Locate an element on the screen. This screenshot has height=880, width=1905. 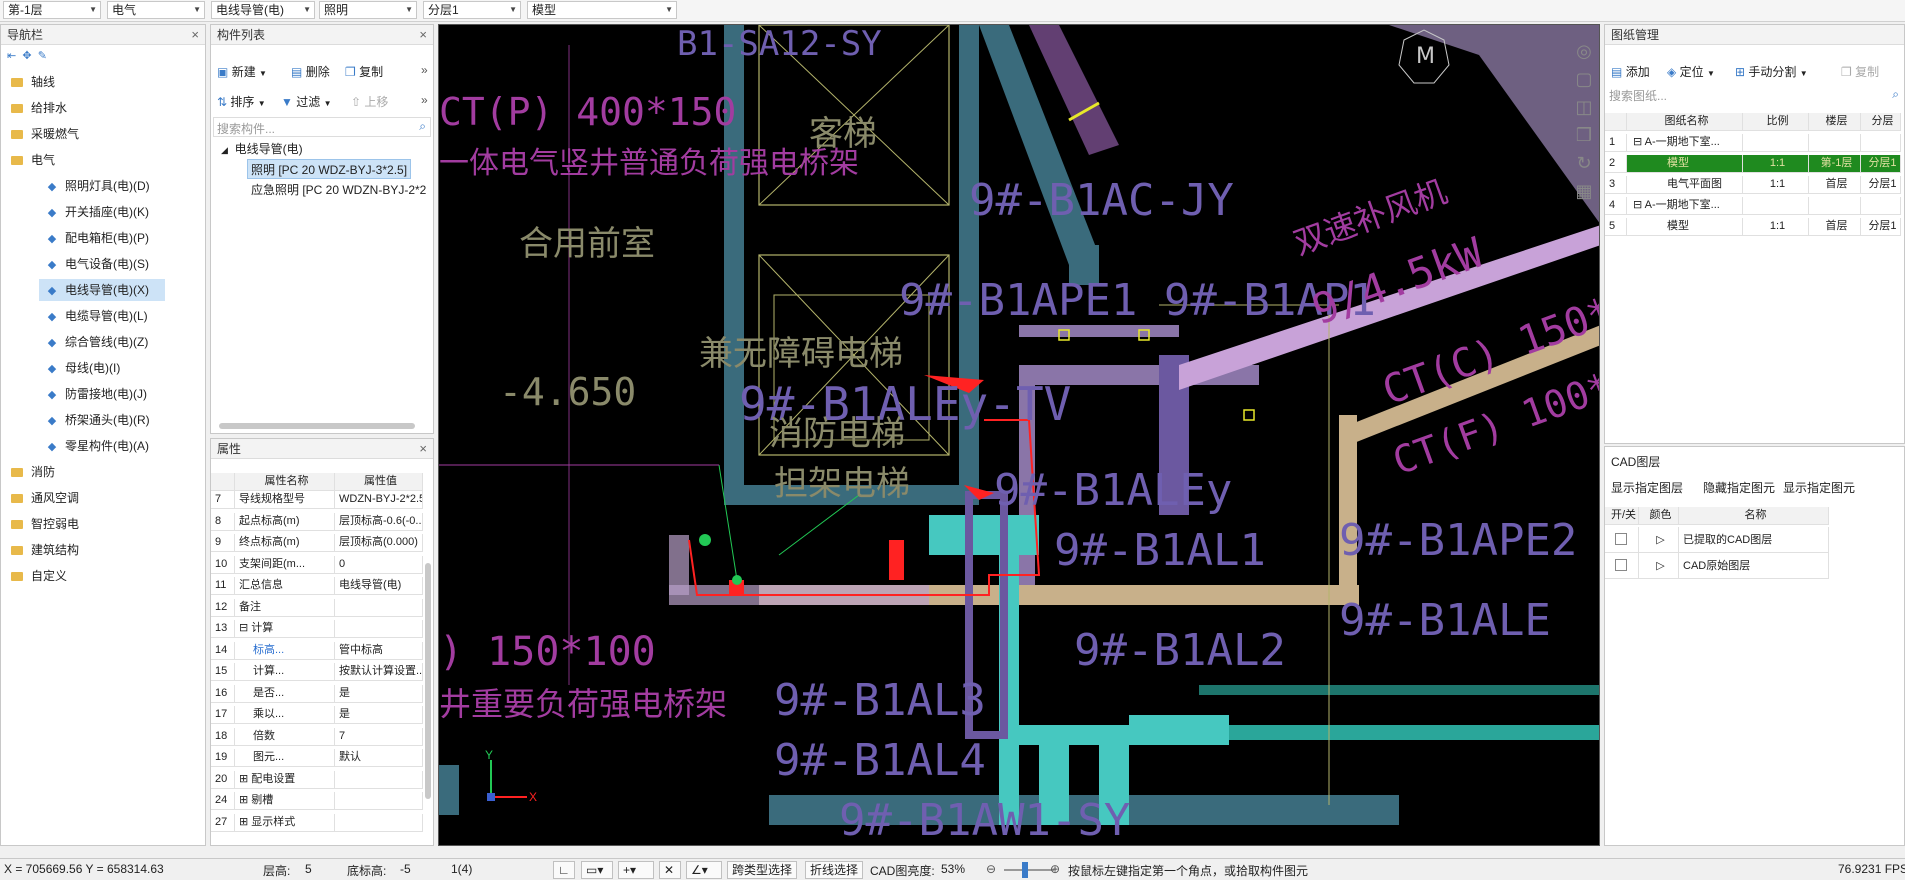
component-item: 照明 [PC 20 WDZ-BYJ-3*2.5] is located at coordinates (329, 169).